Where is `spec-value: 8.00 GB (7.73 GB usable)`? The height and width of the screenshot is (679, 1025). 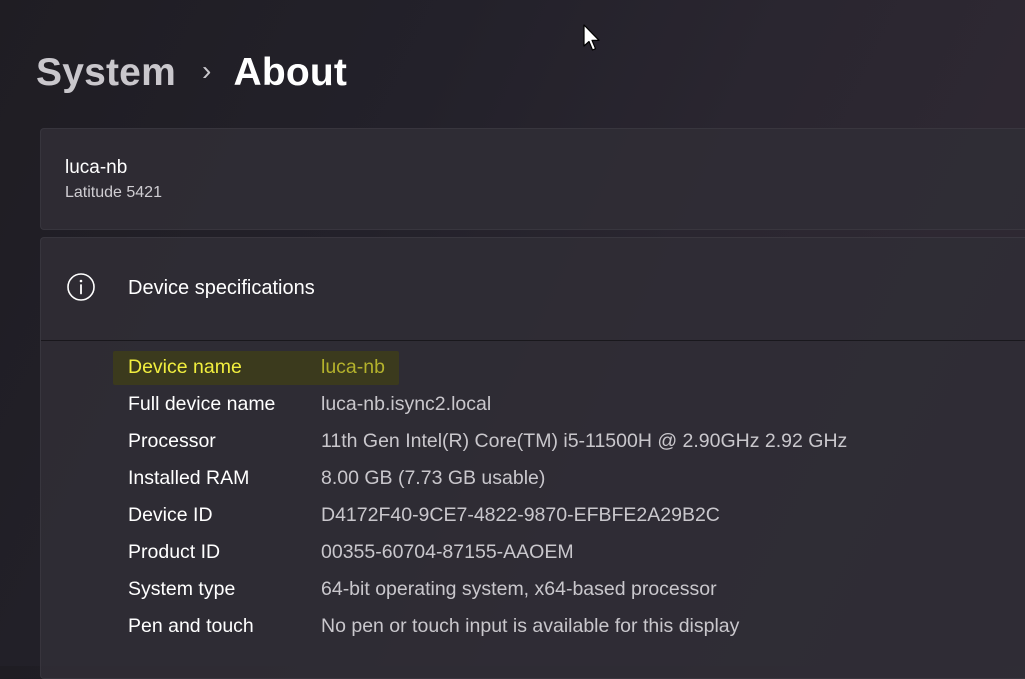
spec-value: 8.00 GB (7.73 GB usable) is located at coordinates (433, 478).